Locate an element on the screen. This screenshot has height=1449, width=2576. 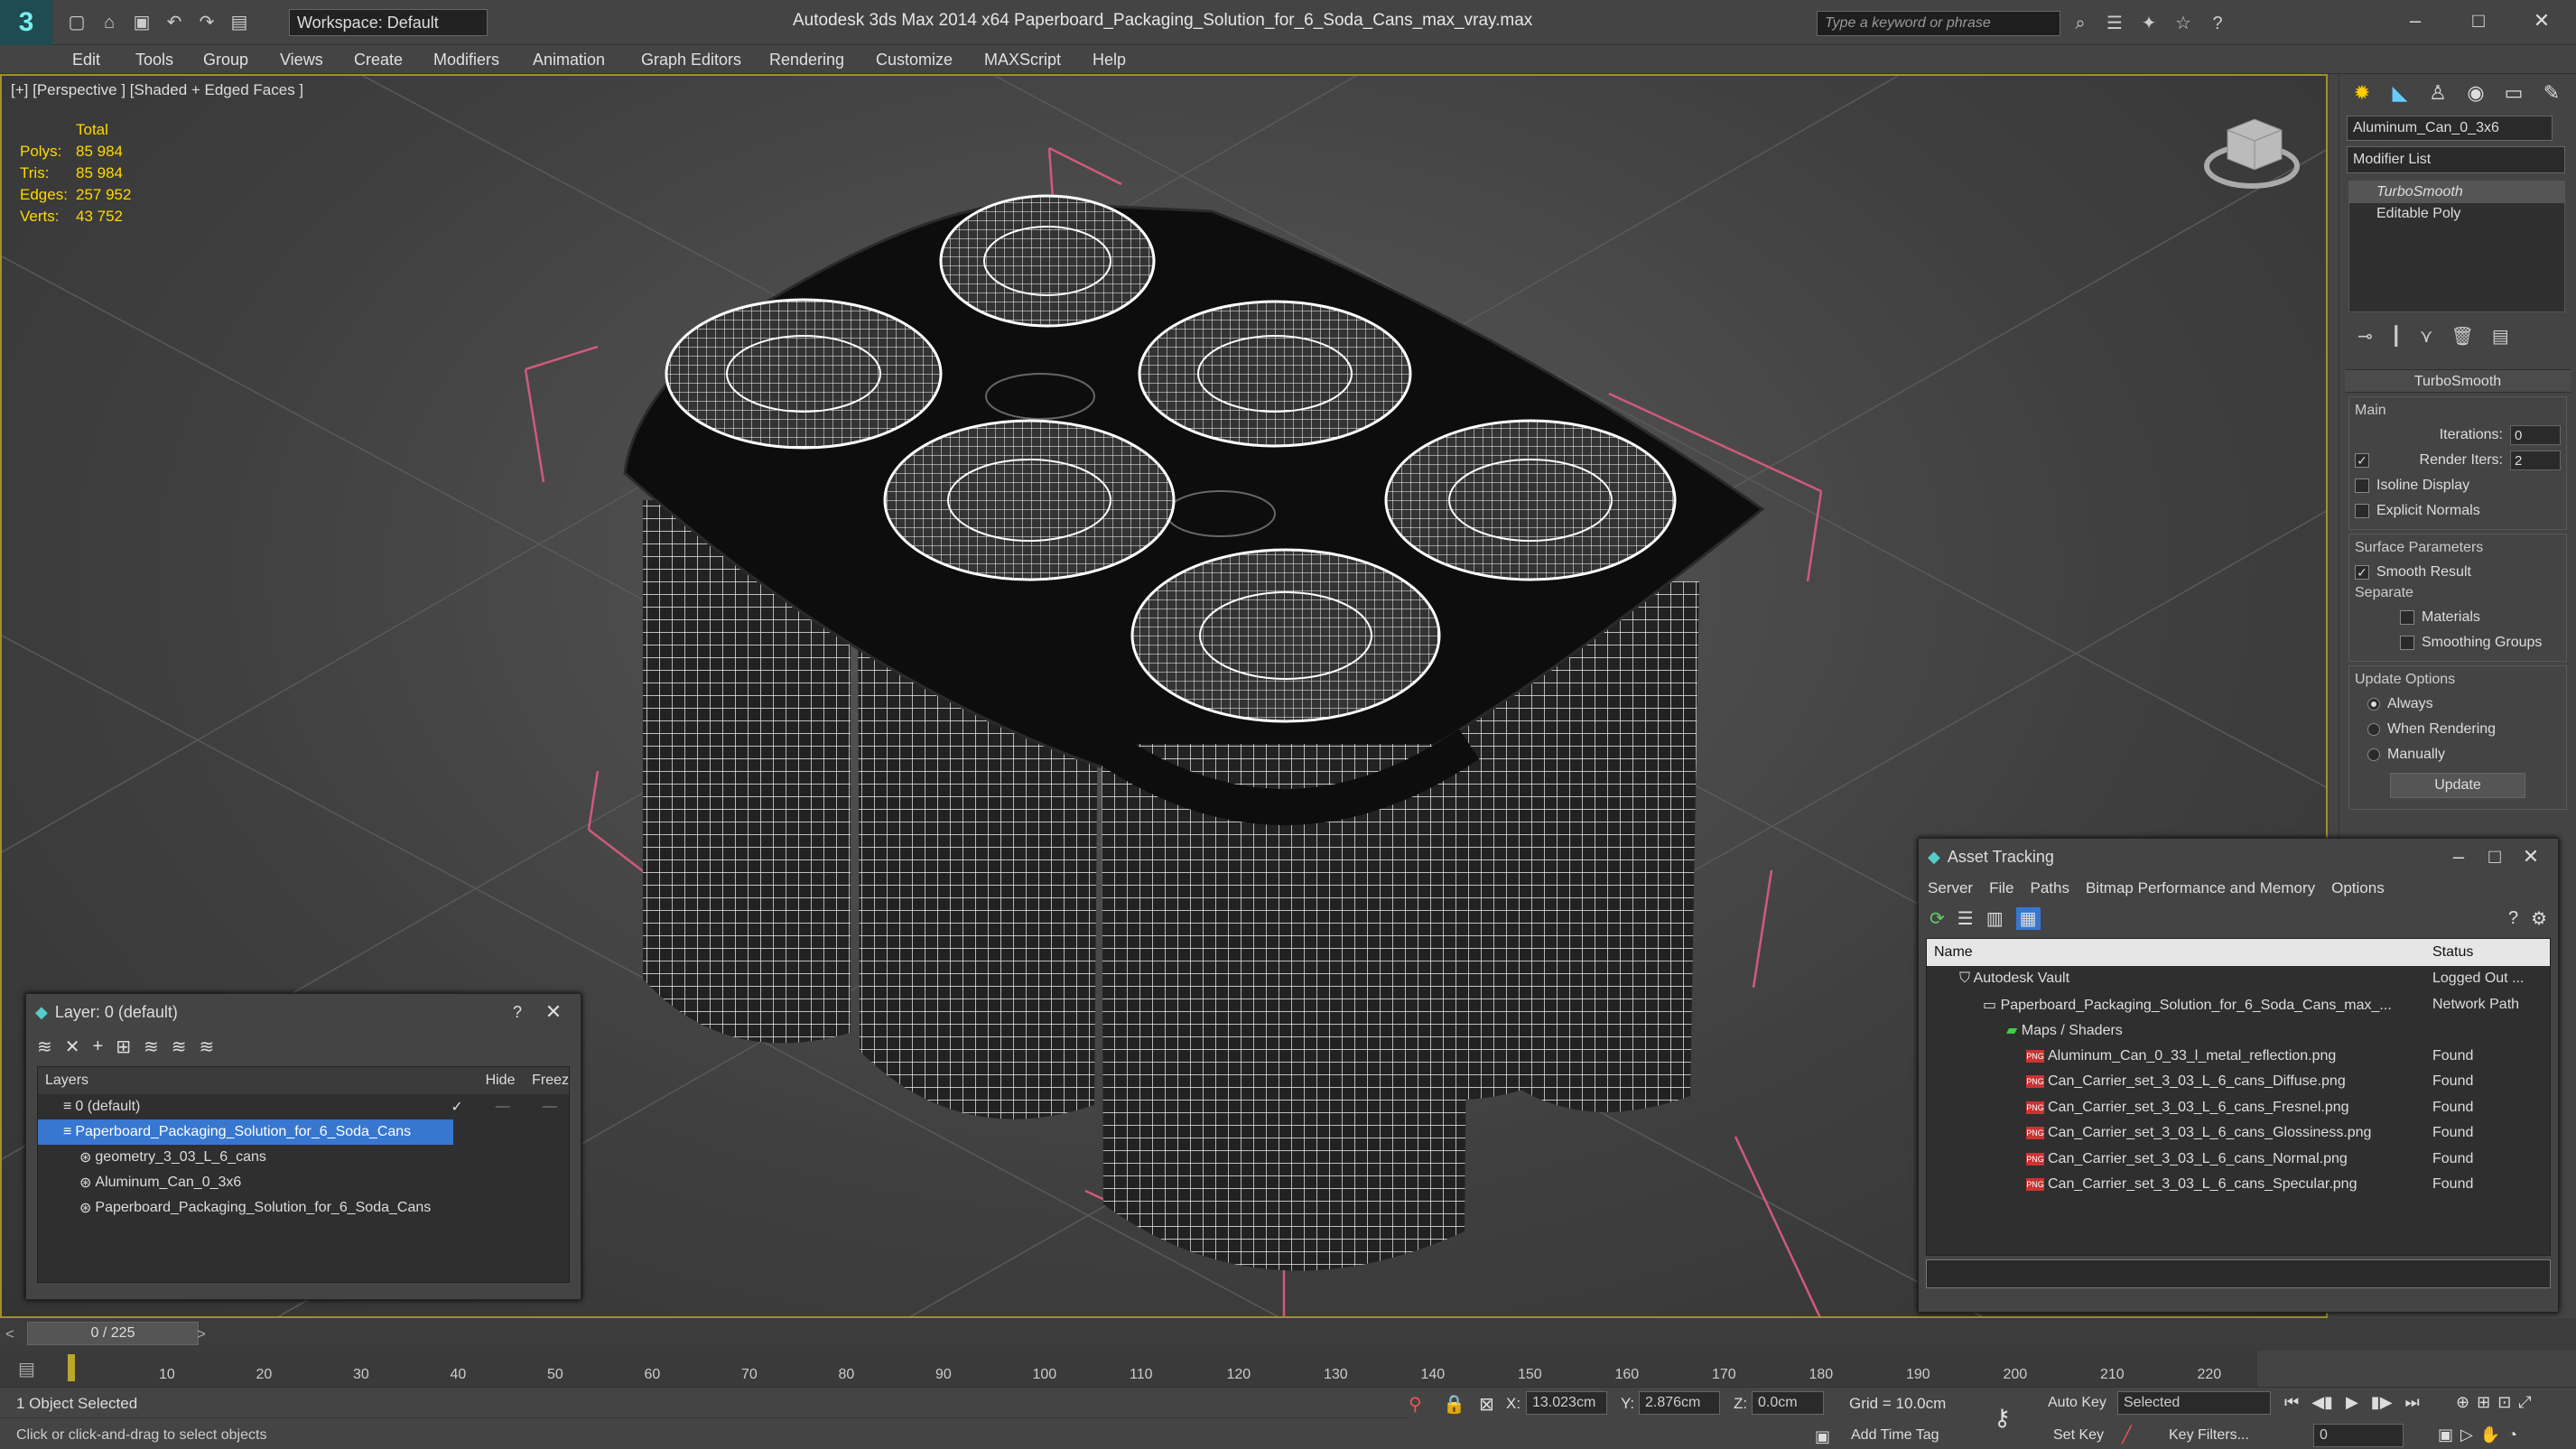
rollout-title: TurboSmooth is located at coordinates (2458, 381).